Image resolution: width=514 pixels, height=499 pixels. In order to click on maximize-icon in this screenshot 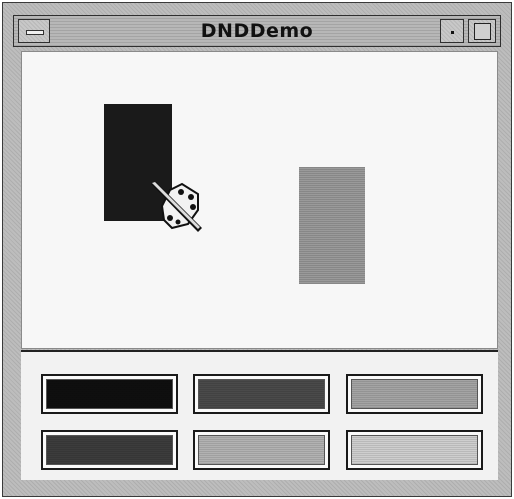, I will do `click(482, 31)`.